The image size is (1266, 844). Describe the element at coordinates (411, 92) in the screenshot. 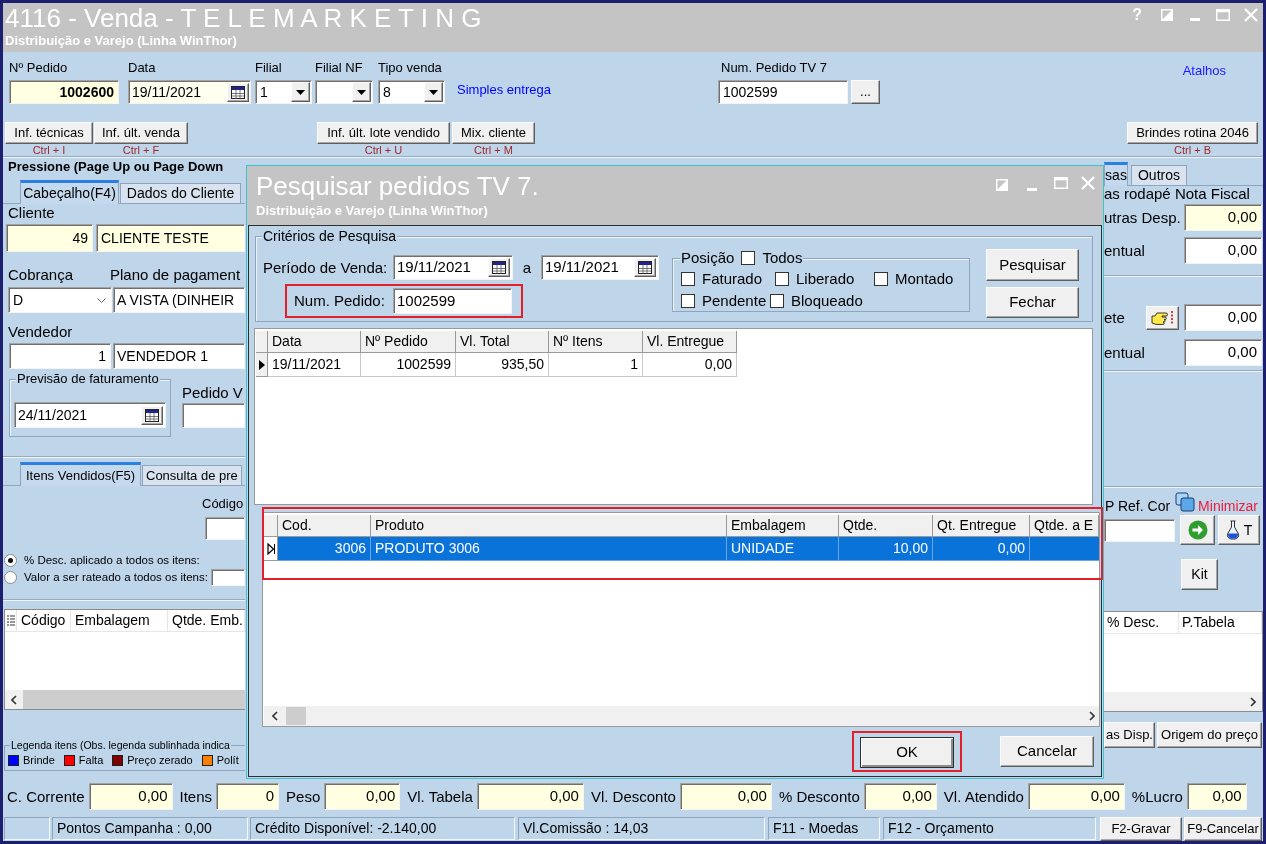

I see `combo-box: 8` at that location.